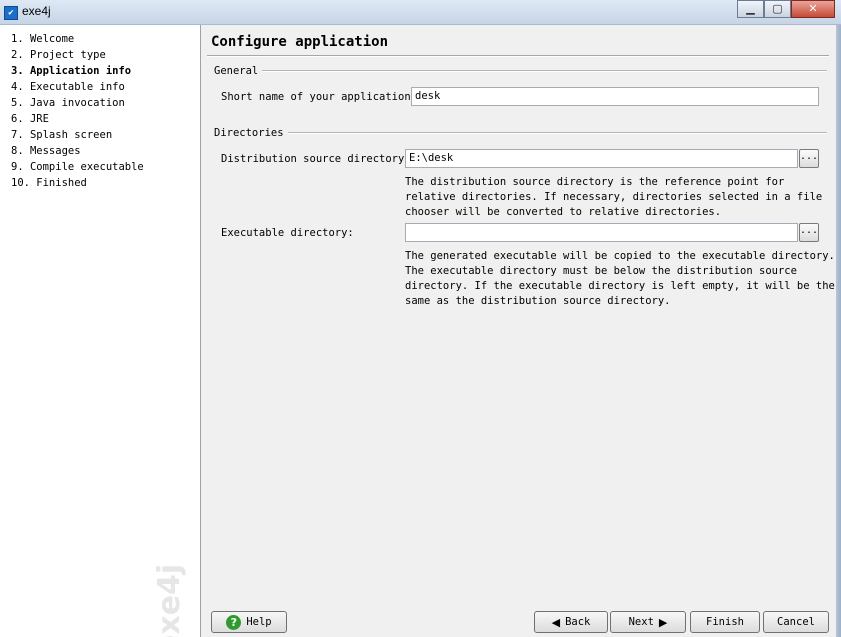 The height and width of the screenshot is (637, 841). What do you see at coordinates (663, 622) in the screenshot?
I see `arrow-right-icon: ▶` at bounding box center [663, 622].